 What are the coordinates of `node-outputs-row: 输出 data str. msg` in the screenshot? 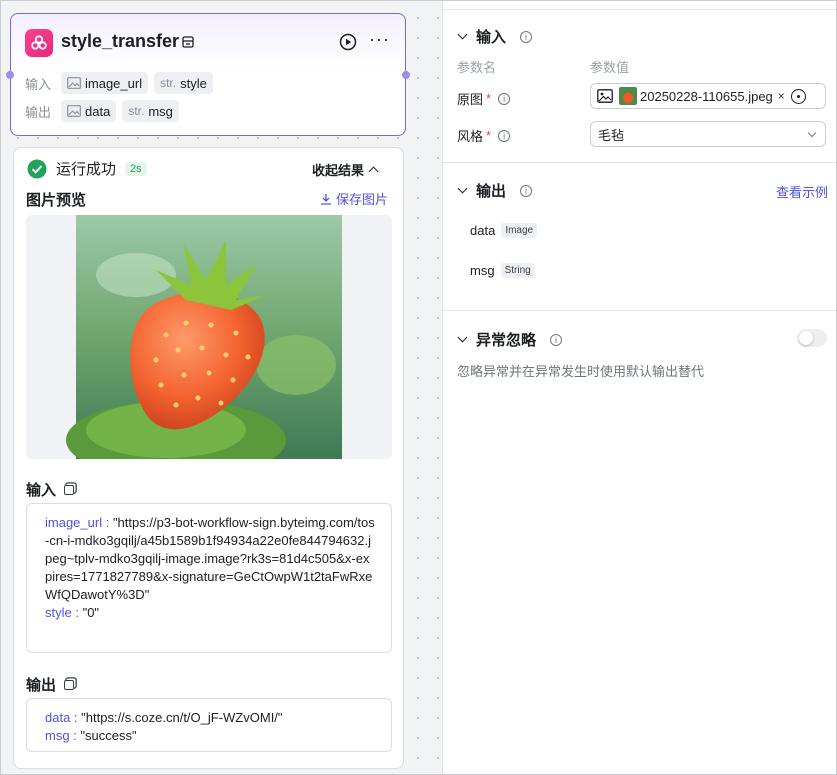 It's located at (102, 111).